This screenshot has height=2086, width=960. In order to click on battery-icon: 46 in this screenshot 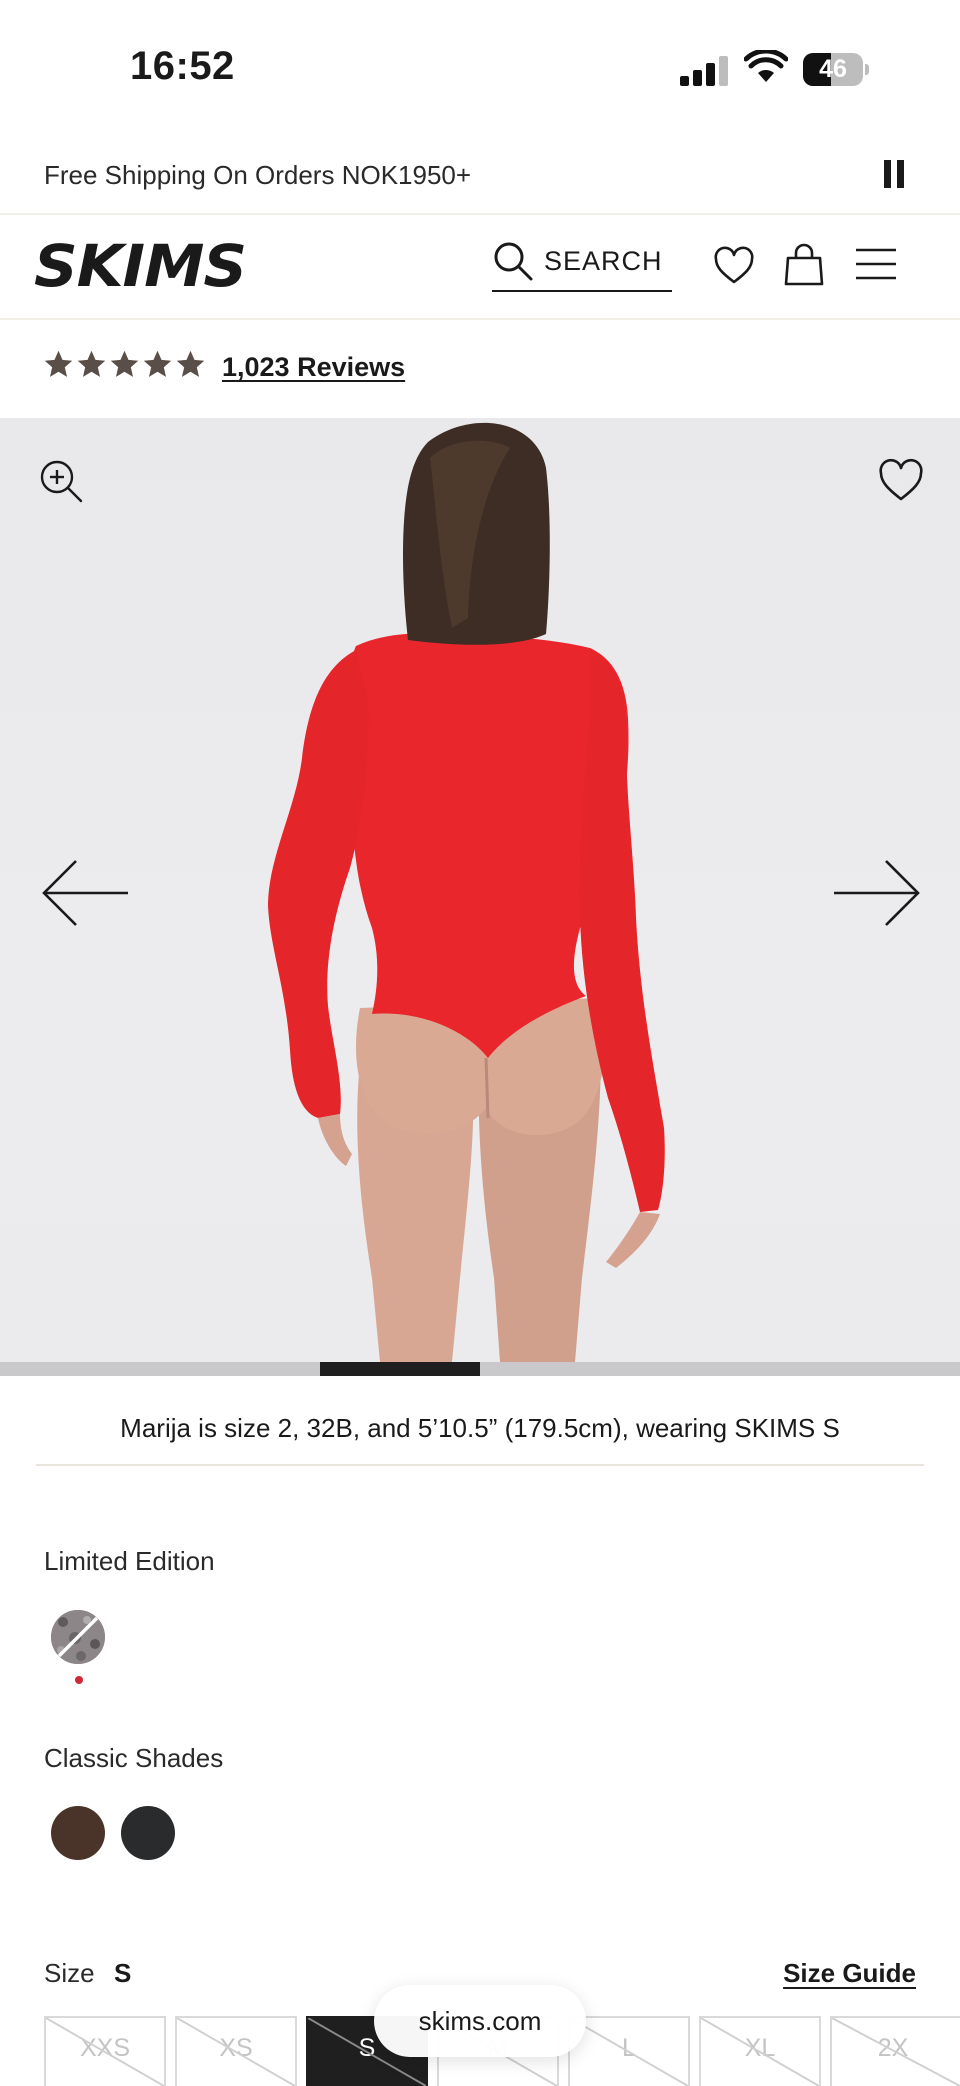, I will do `click(836, 69)`.